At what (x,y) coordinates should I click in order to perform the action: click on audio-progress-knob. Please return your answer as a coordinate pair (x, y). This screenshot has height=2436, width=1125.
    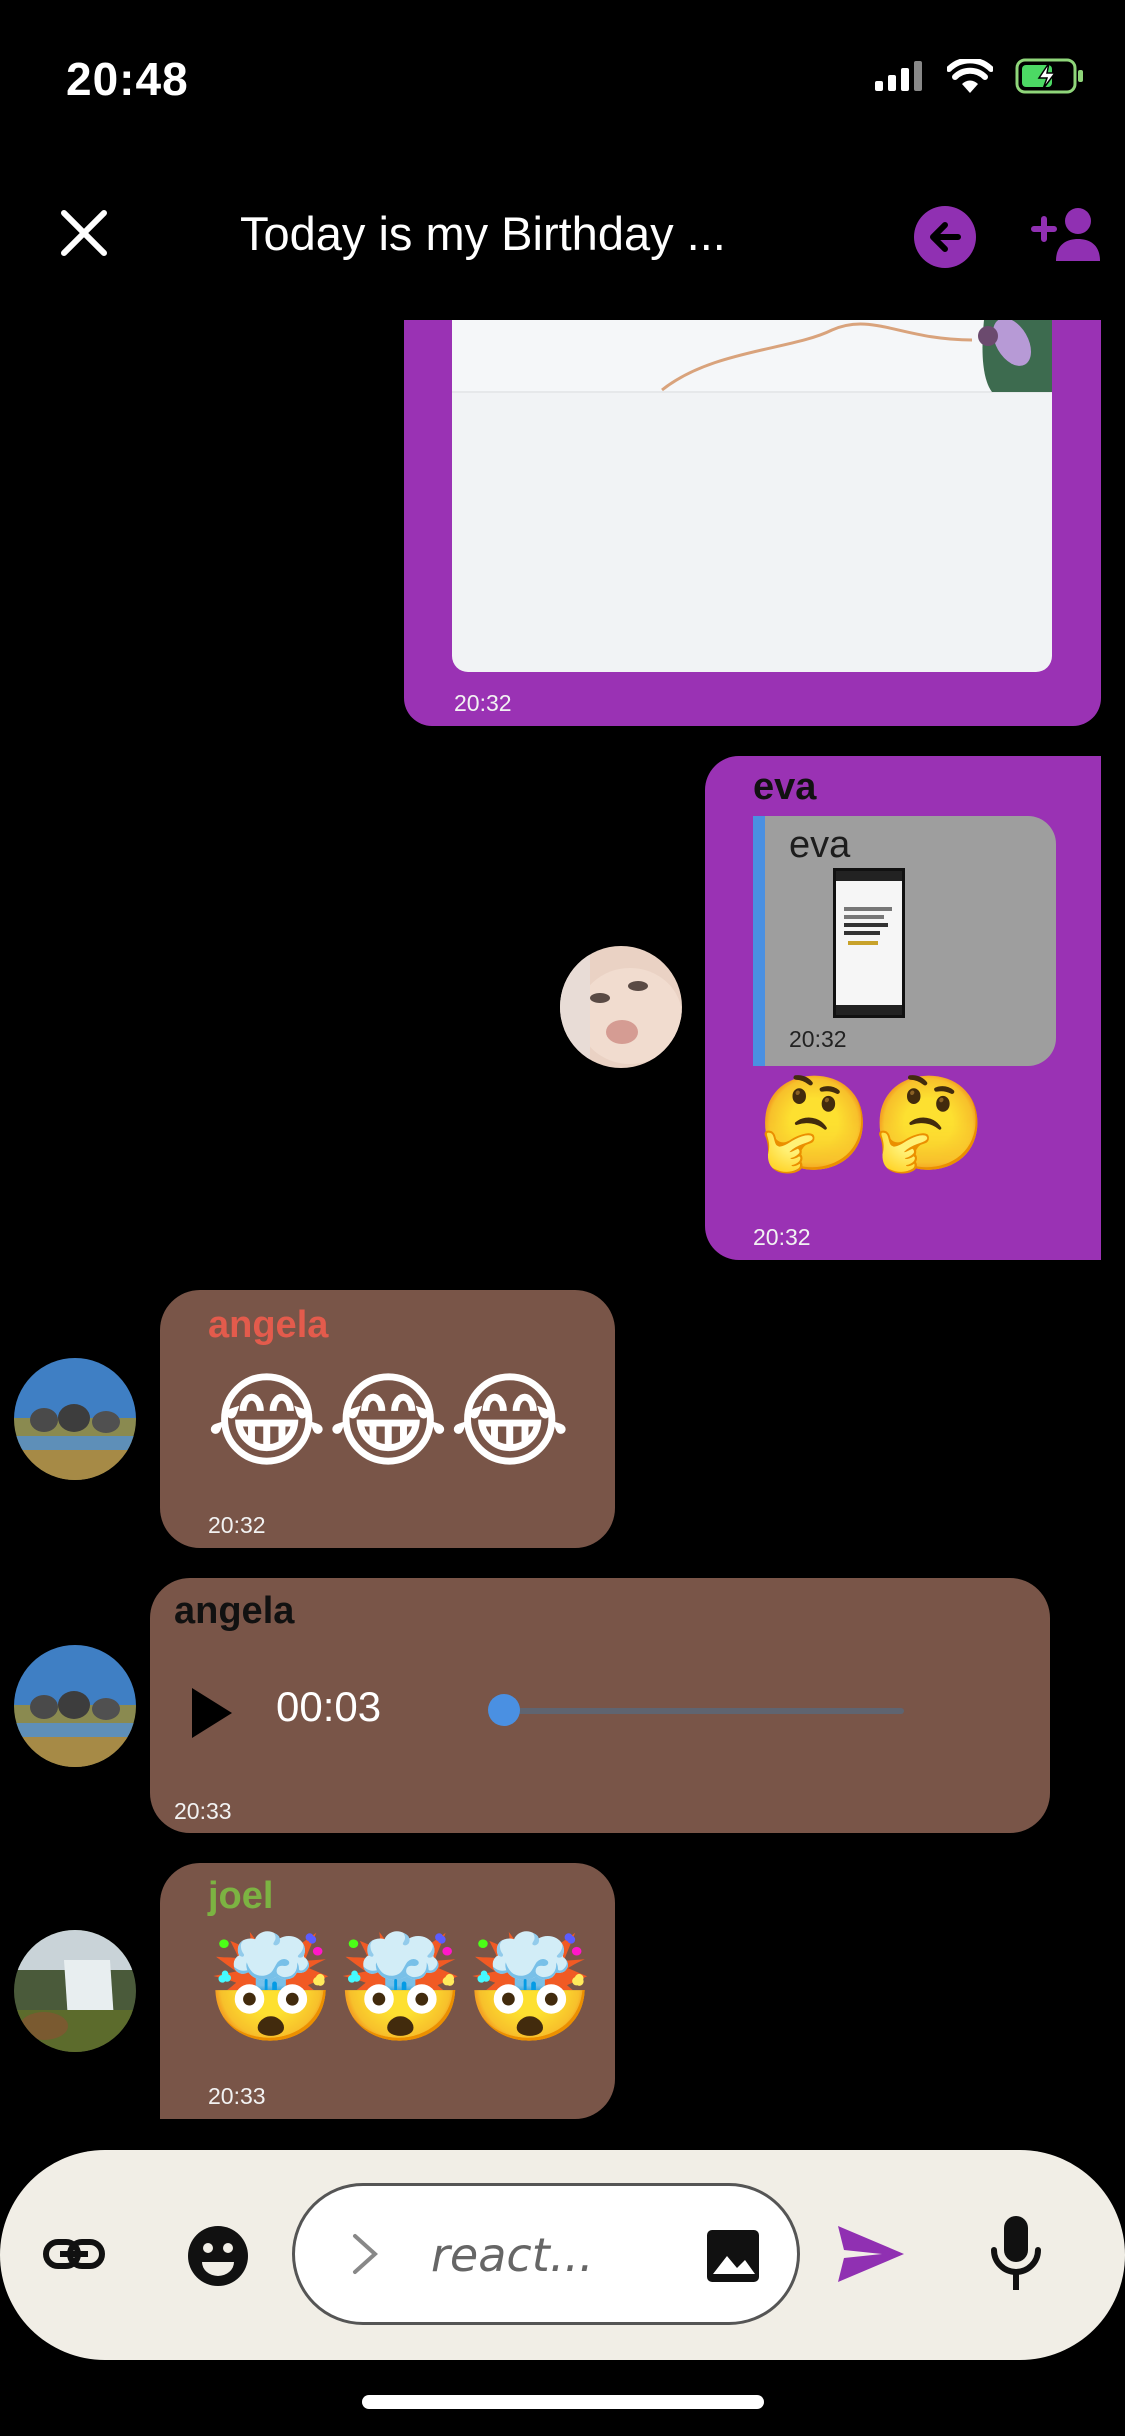
    Looking at the image, I should click on (504, 1710).